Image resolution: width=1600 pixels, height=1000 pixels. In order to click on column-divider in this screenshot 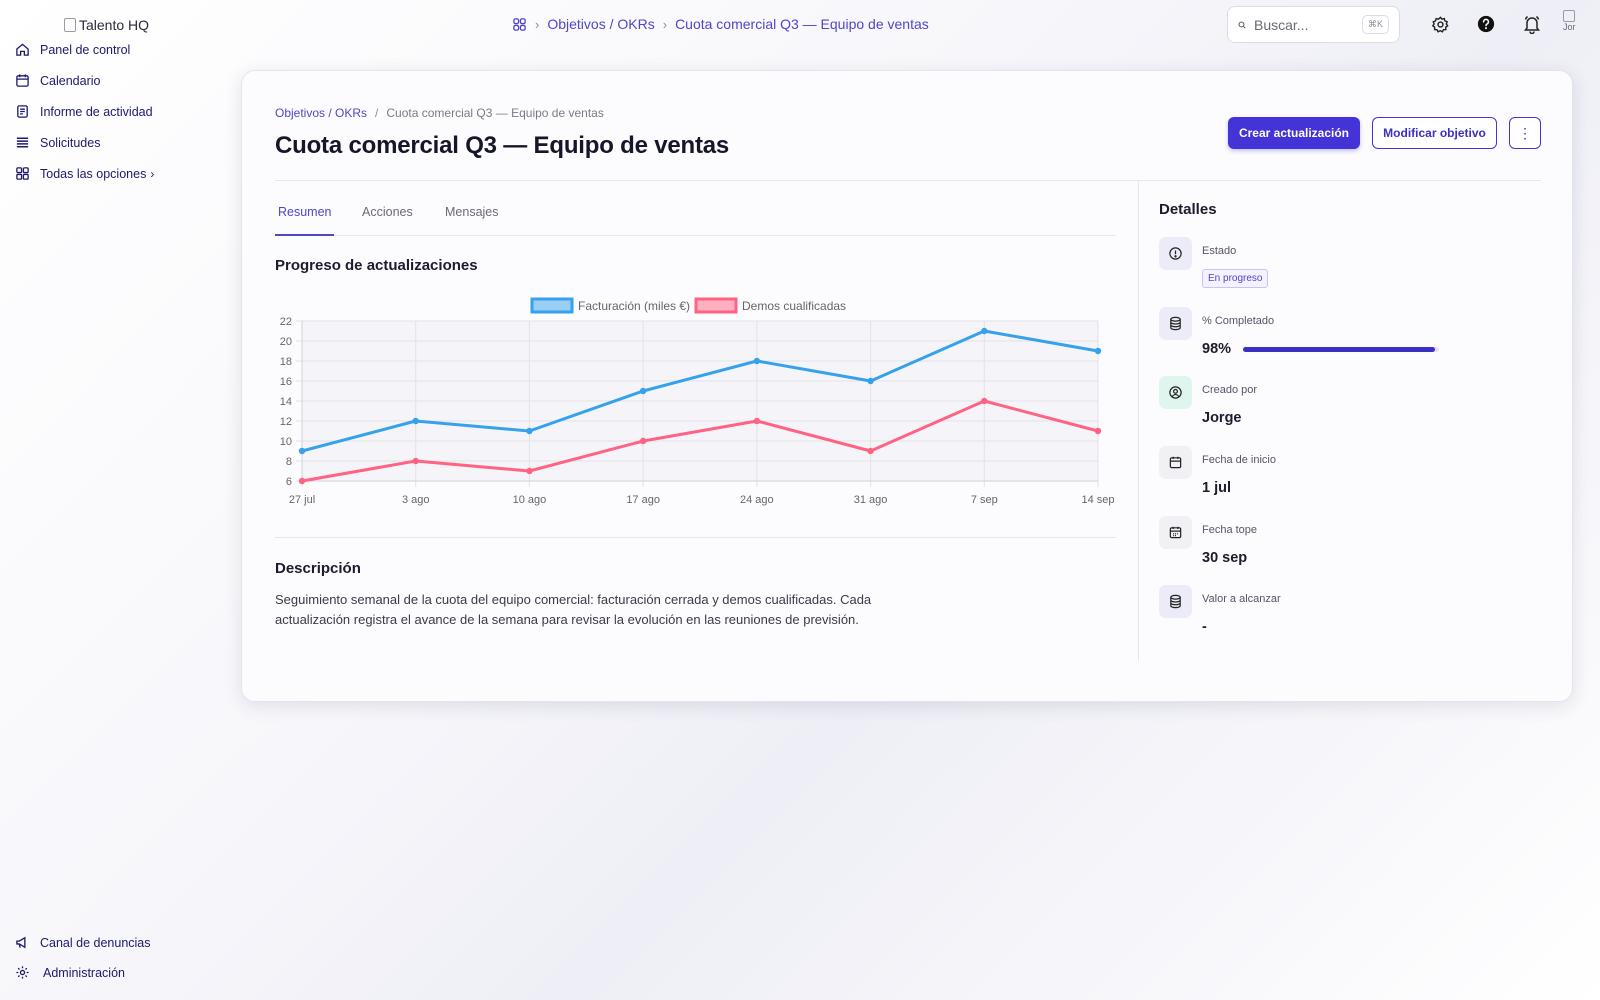, I will do `click(1138, 421)`.